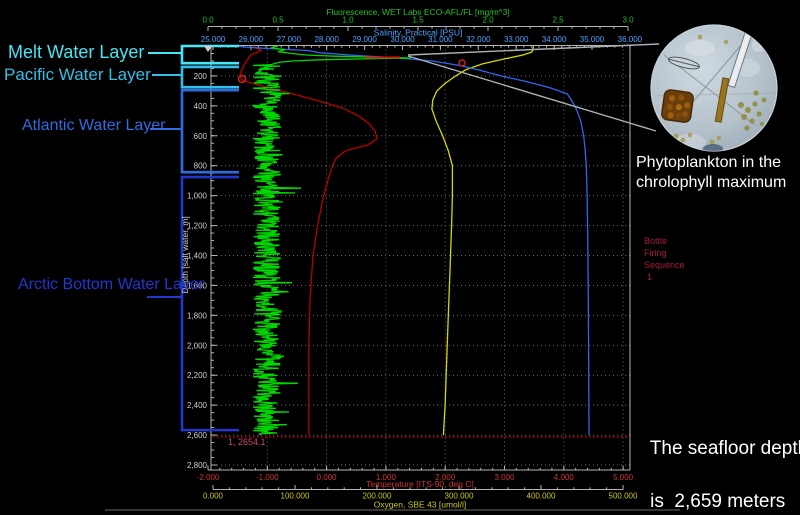  Describe the element at coordinates (541, 496) in the screenshot. I see `svg-text: 400.000` at that location.